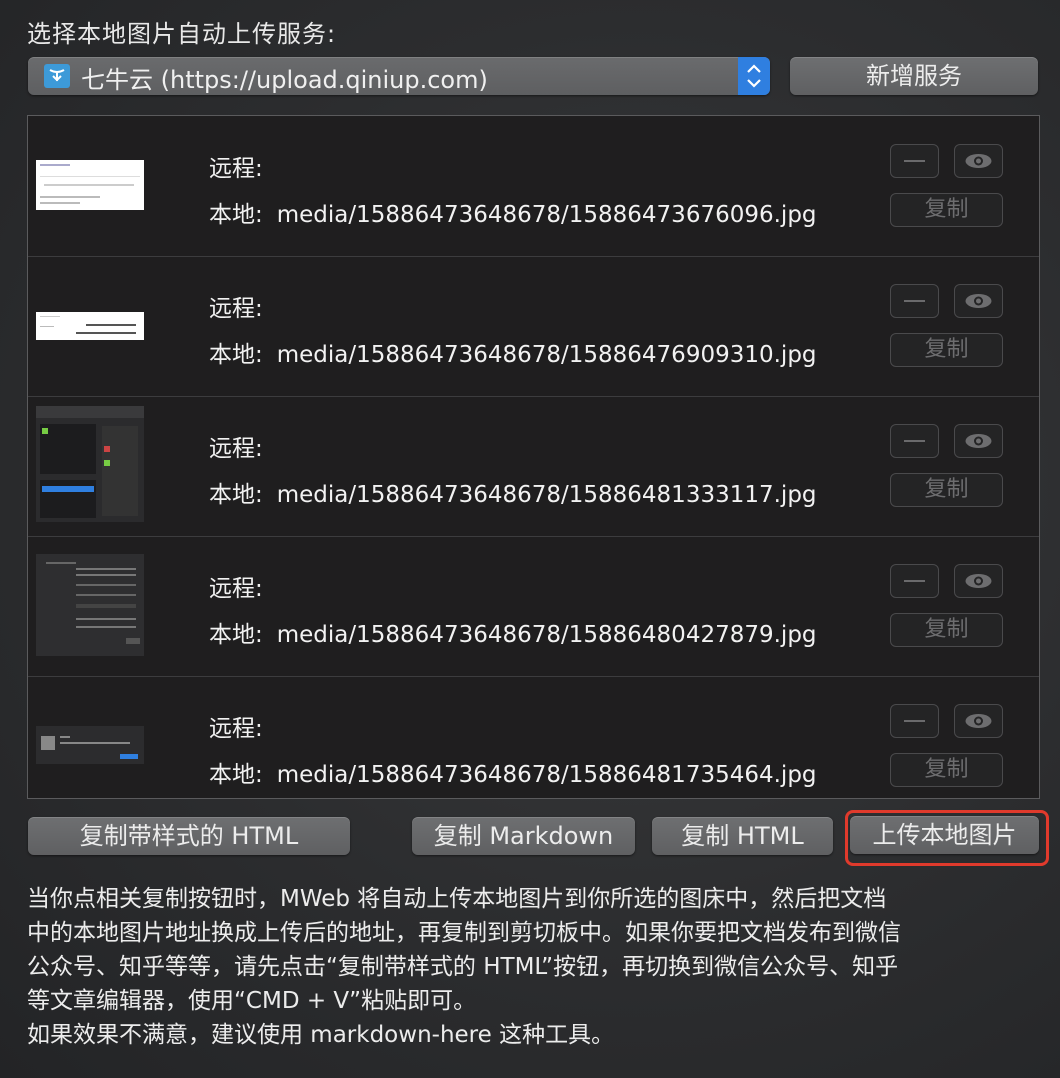 The image size is (1060, 1078). Describe the element at coordinates (914, 76) in the screenshot. I see `add-service-button: 新增服务` at that location.